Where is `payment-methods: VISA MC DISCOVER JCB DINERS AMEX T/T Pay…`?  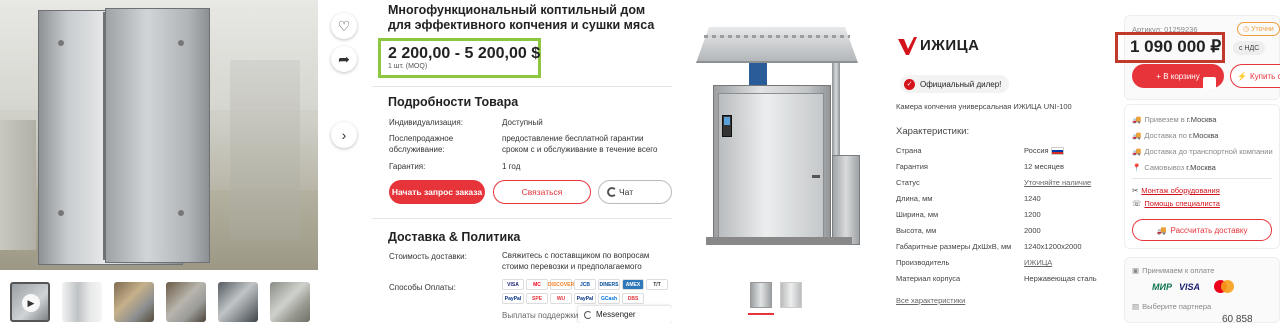
payment-methods: VISA MC DISCOVER JCB DINERS AMEX T/T Pay… is located at coordinates (587, 294).